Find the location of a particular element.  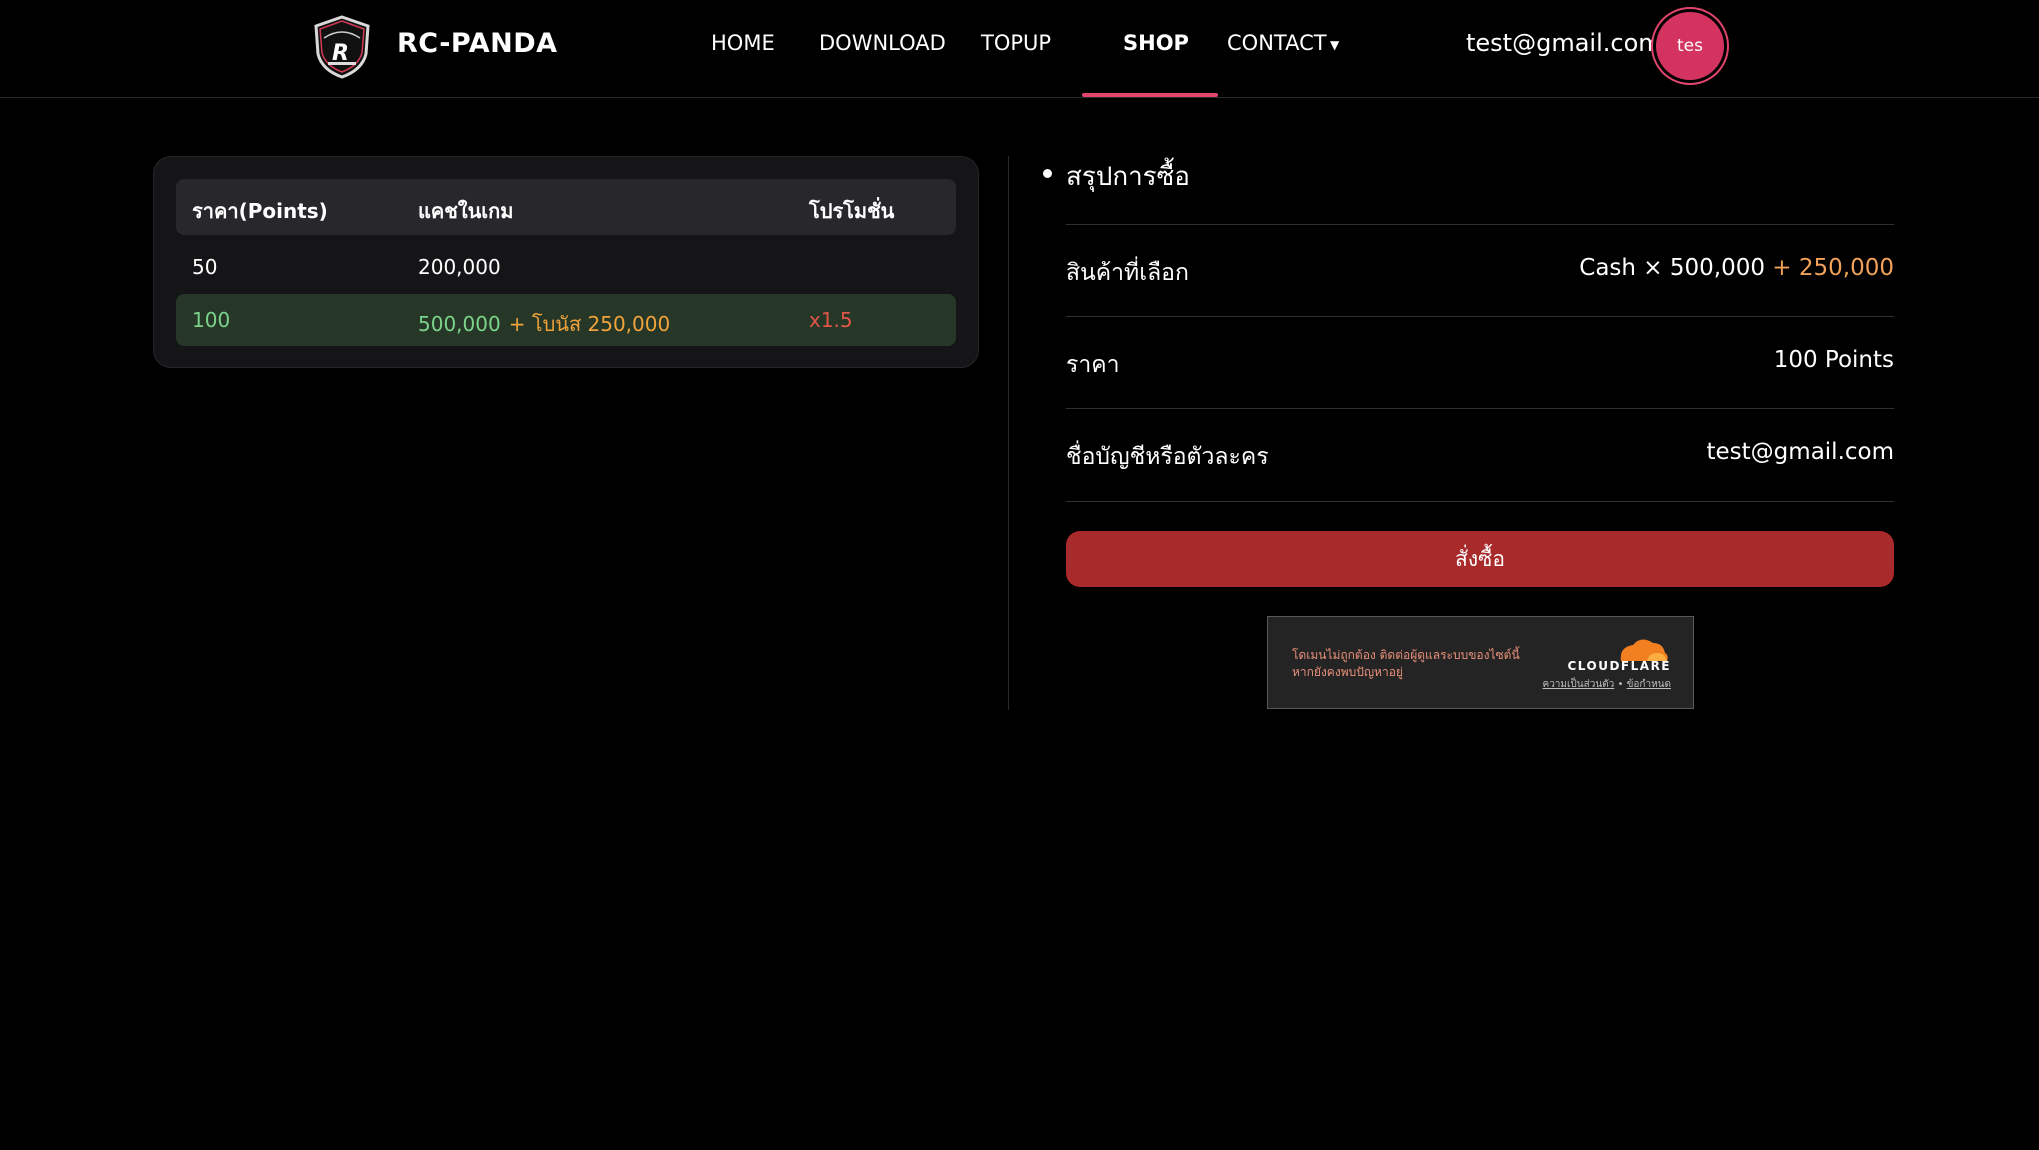

table-header: ราคา(Points) แคชในเกม โปรโมชั่น is located at coordinates (566, 207).